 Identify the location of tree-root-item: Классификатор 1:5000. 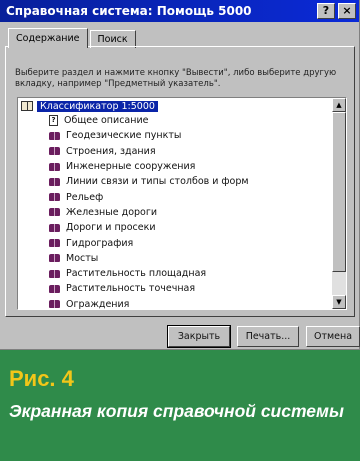
(175, 106).